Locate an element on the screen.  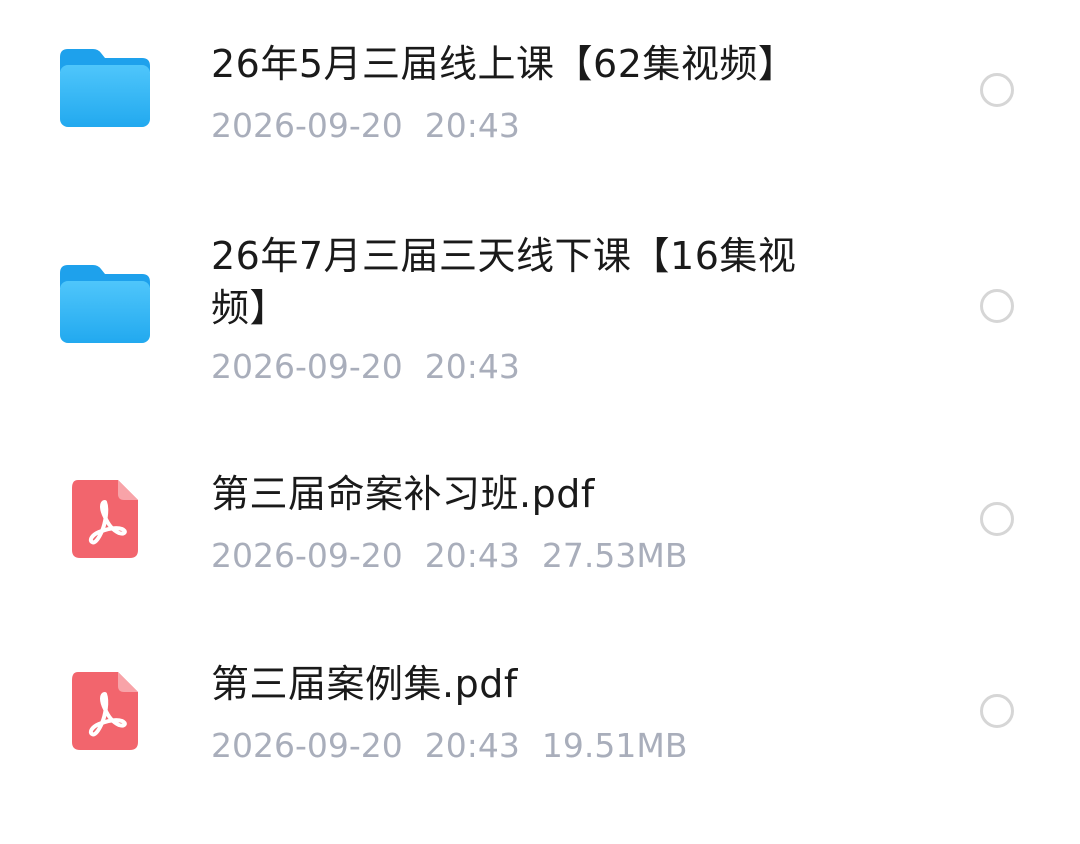
file-meta: 2026-09-20 20:43 27.53MB is located at coordinates (449, 556).